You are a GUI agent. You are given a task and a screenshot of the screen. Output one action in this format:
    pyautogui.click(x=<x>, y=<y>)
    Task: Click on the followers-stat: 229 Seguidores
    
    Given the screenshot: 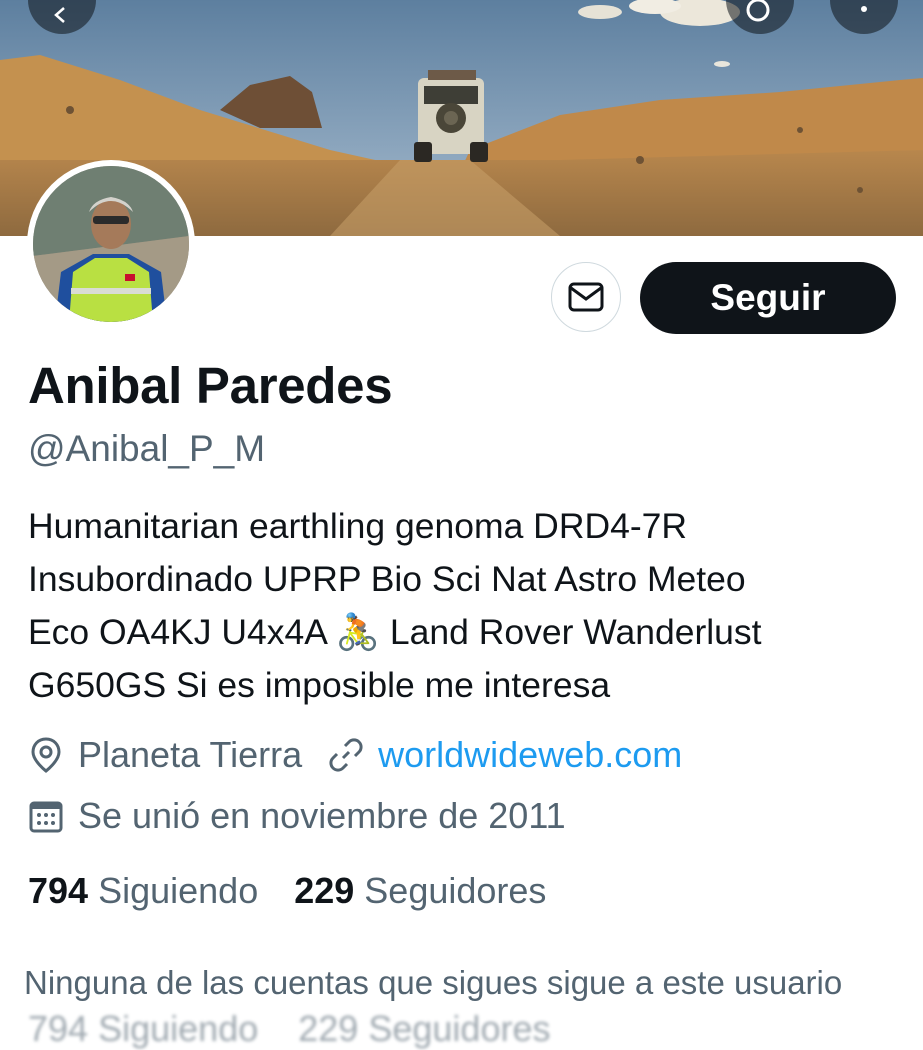 What is the action you would take?
    pyautogui.click(x=420, y=891)
    